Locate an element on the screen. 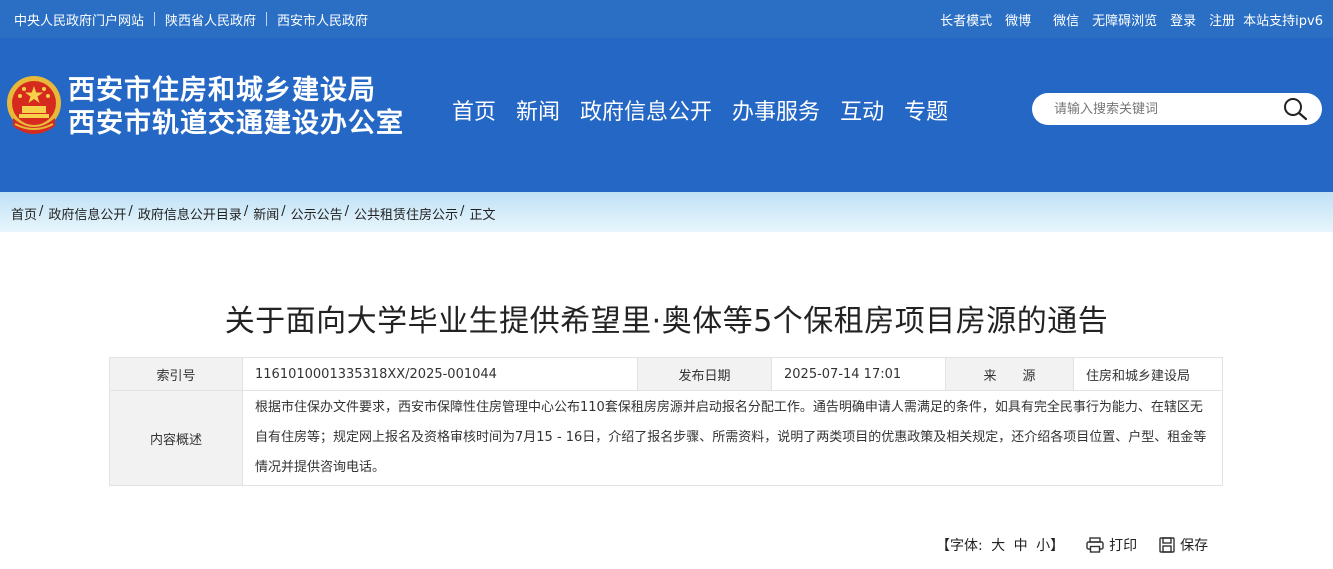 The width and height of the screenshot is (1333, 569). national-emblem-icon is located at coordinates (34, 105).